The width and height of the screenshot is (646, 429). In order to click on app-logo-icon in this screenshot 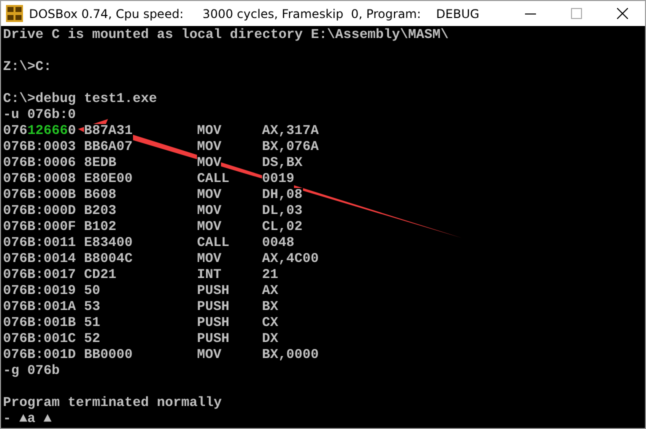, I will do `click(14, 13)`.